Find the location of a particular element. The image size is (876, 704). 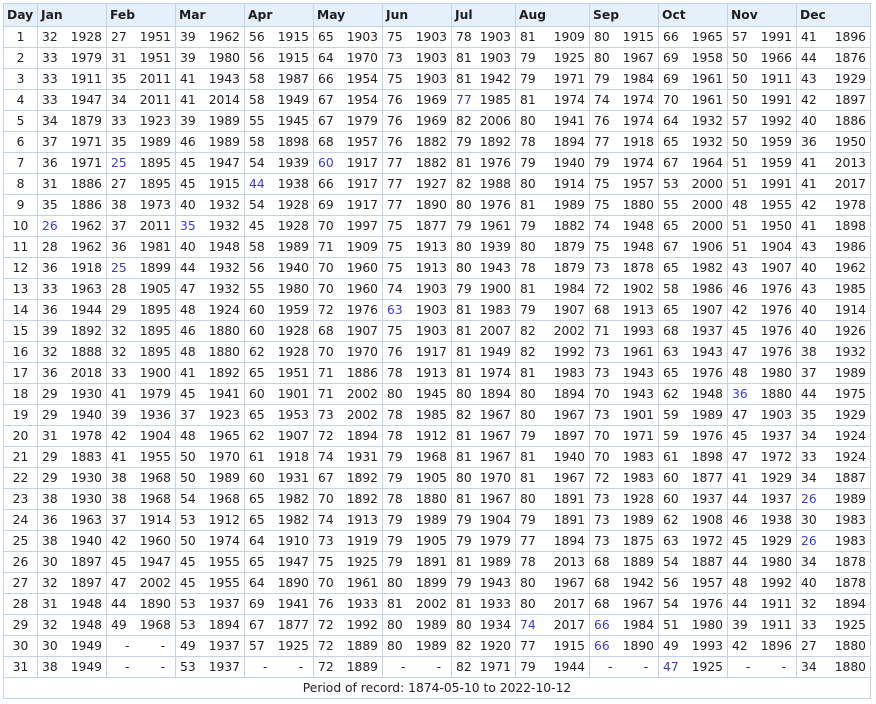

column-header-aug: Aug is located at coordinates (552, 15).